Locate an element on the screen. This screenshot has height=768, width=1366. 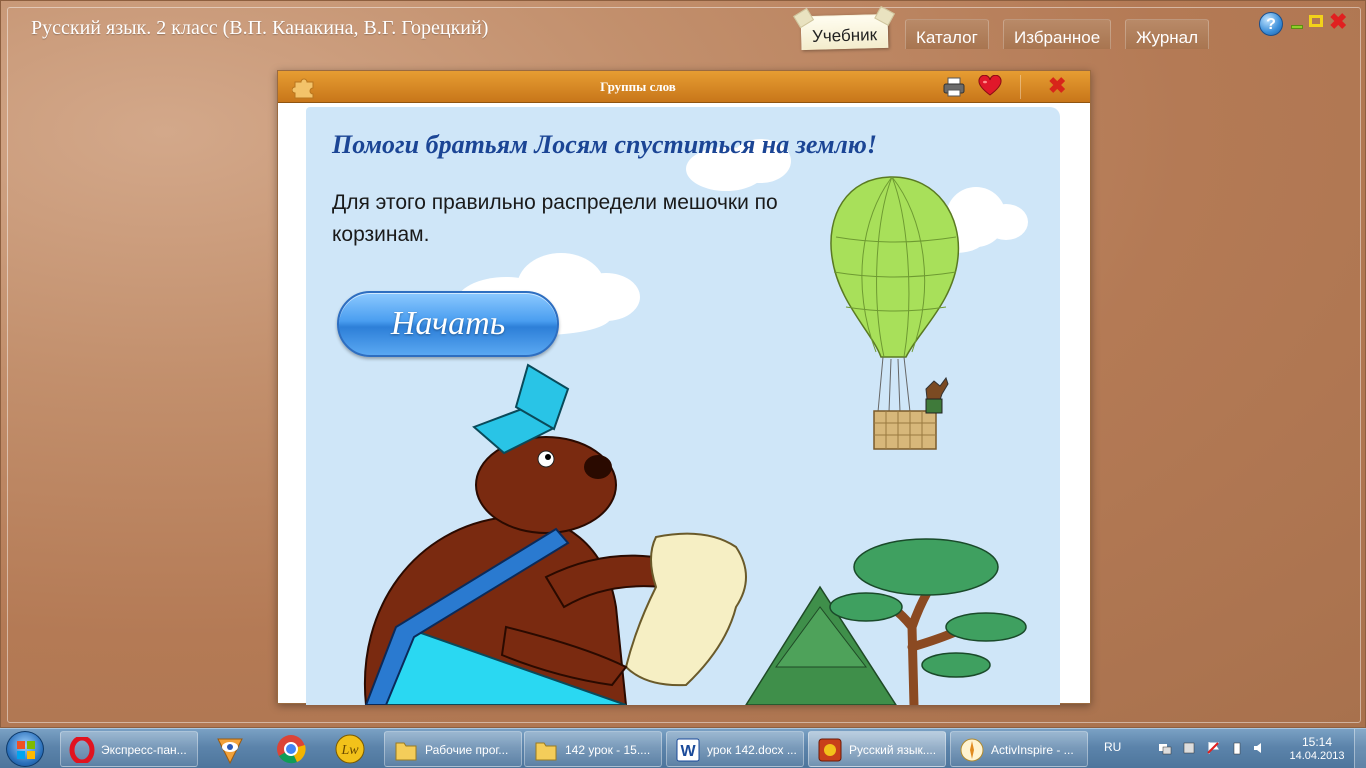
tab-katalog: Каталог is located at coordinates (947, 34).